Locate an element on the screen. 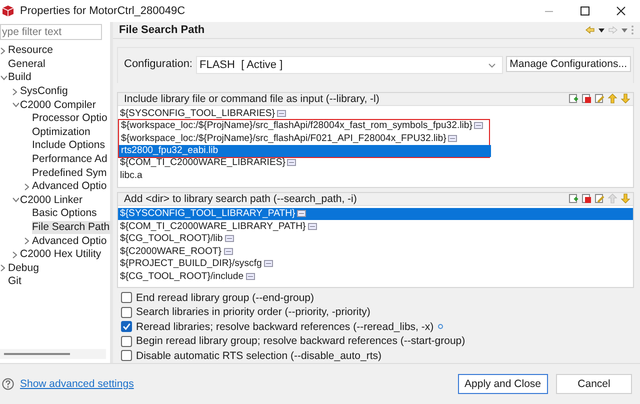 Image resolution: width=640 pixels, height=404 pixels. checkbox-label: Disable automatic RTS selection (--disable_auto_rts) is located at coordinates (259, 356).